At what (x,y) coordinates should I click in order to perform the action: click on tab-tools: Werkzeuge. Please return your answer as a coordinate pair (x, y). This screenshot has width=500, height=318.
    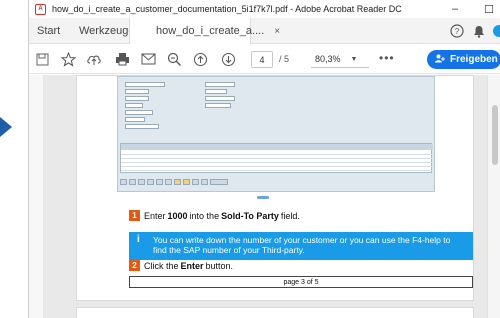
    Looking at the image, I should click on (106, 31).